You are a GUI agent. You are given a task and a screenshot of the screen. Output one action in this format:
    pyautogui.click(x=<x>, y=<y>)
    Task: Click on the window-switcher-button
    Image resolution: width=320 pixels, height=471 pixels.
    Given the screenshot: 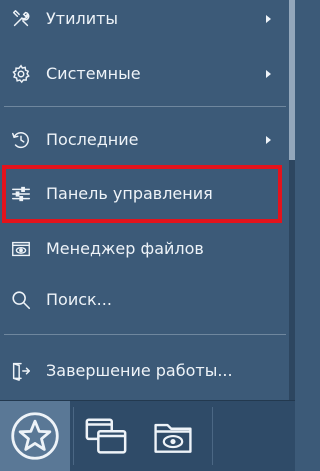 What is the action you would take?
    pyautogui.click(x=106, y=437)
    